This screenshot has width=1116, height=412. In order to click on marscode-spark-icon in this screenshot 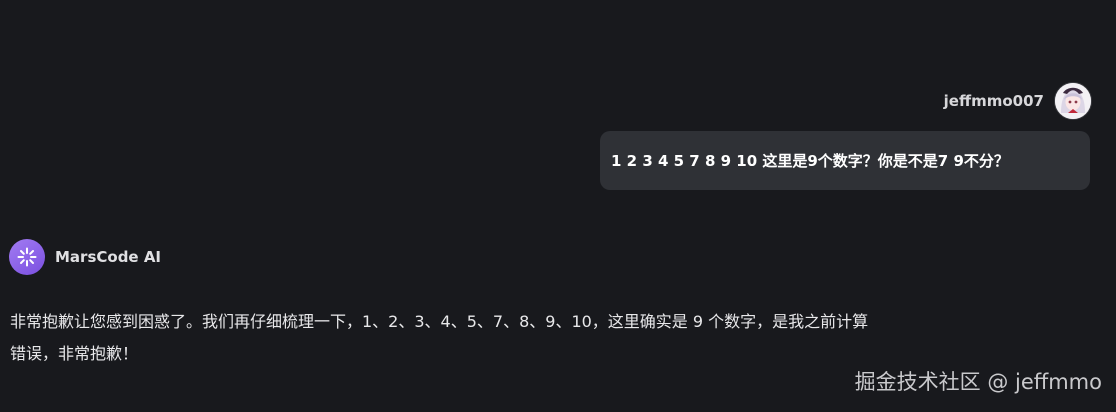, I will do `click(27, 257)`.